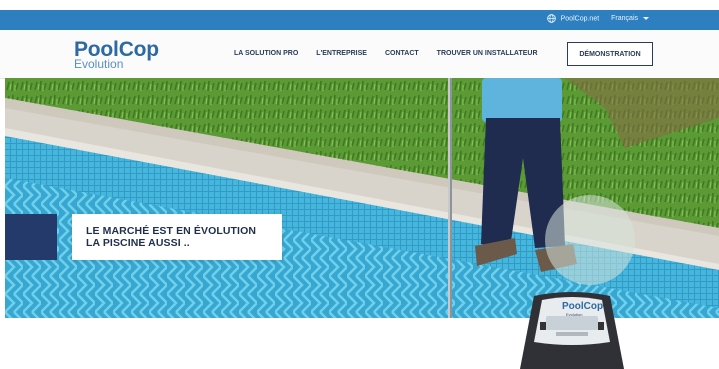 The width and height of the screenshot is (719, 369). I want to click on accent-block, so click(31, 237).